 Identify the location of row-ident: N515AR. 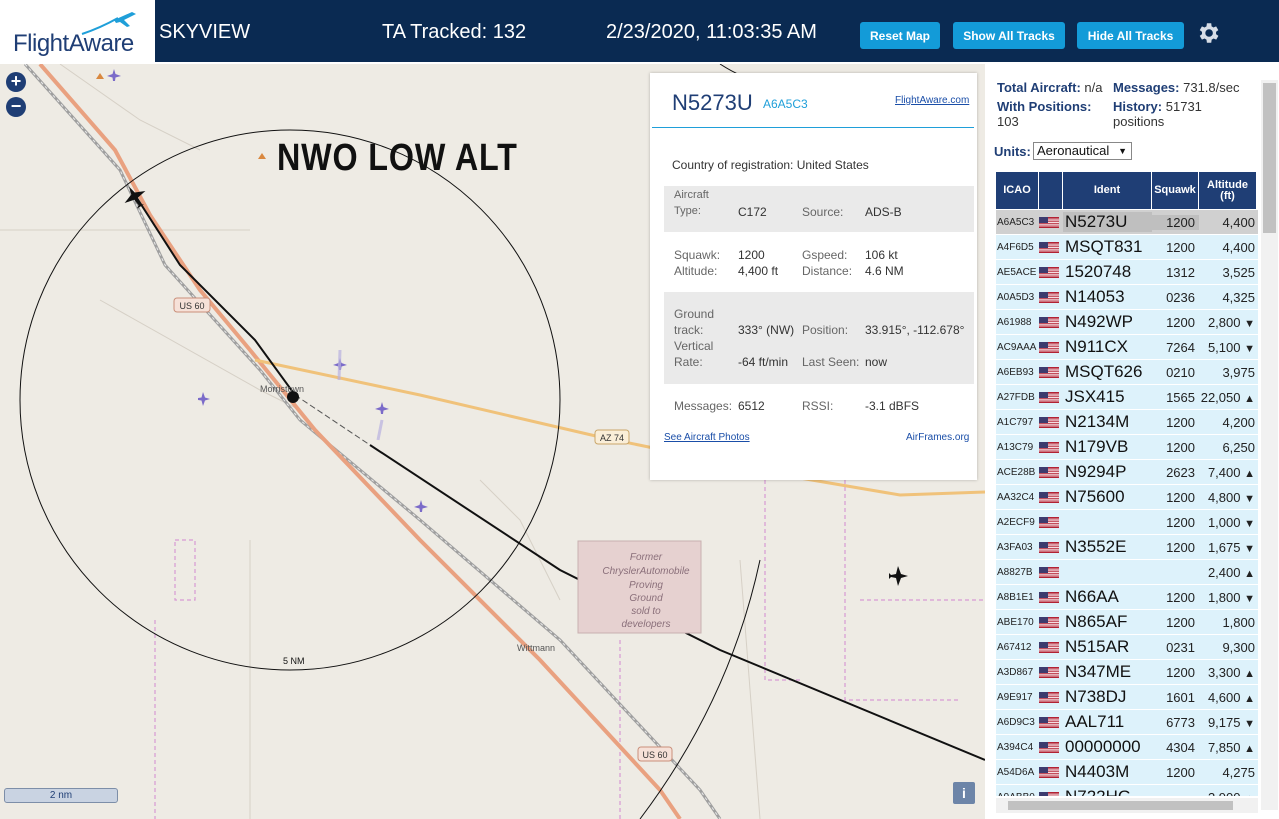
(1097, 646).